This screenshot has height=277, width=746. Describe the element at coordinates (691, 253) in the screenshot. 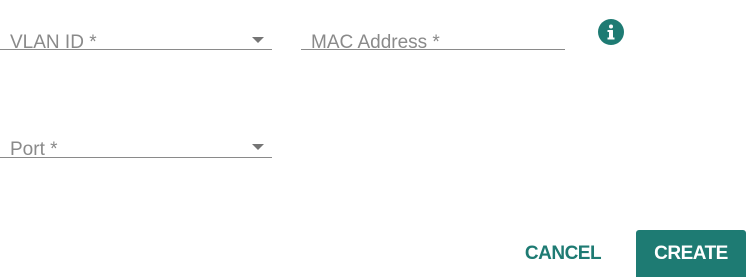

I see `create-button: CREATE` at that location.